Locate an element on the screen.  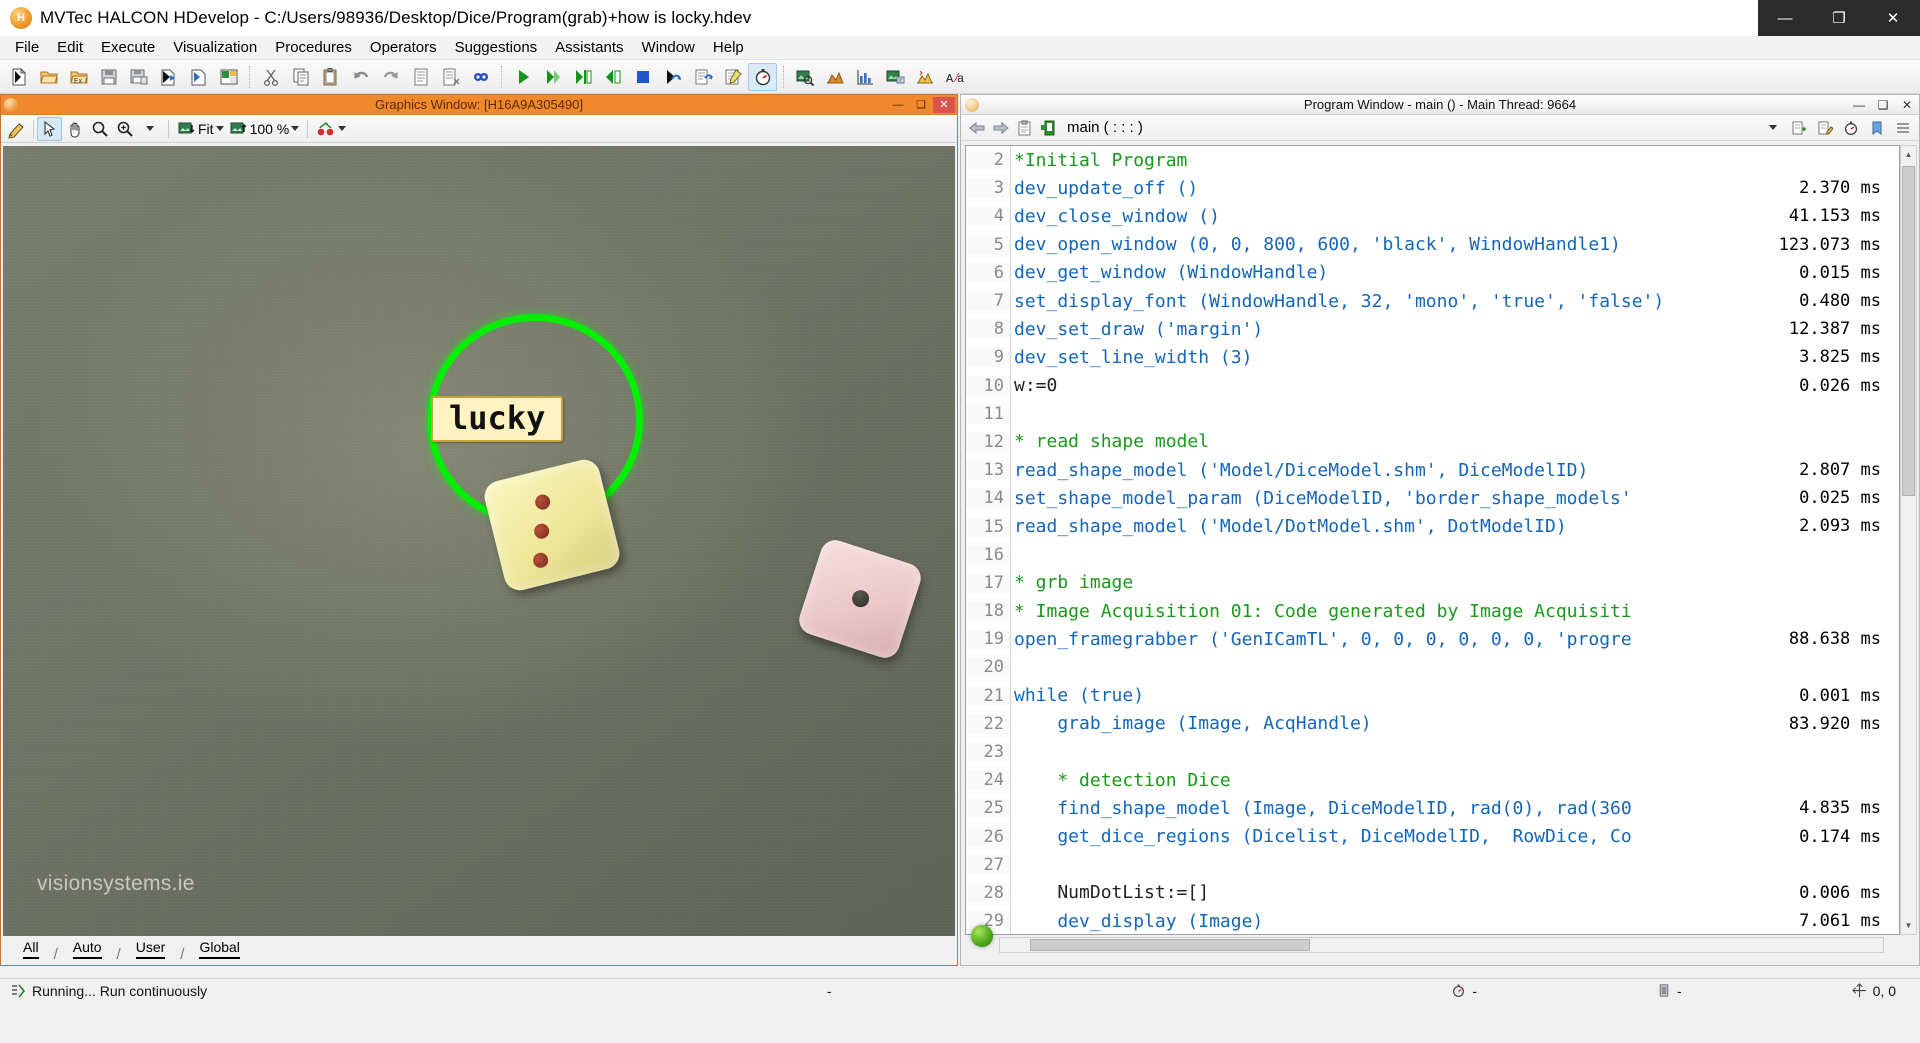
step-out-icon is located at coordinates (612, 77).